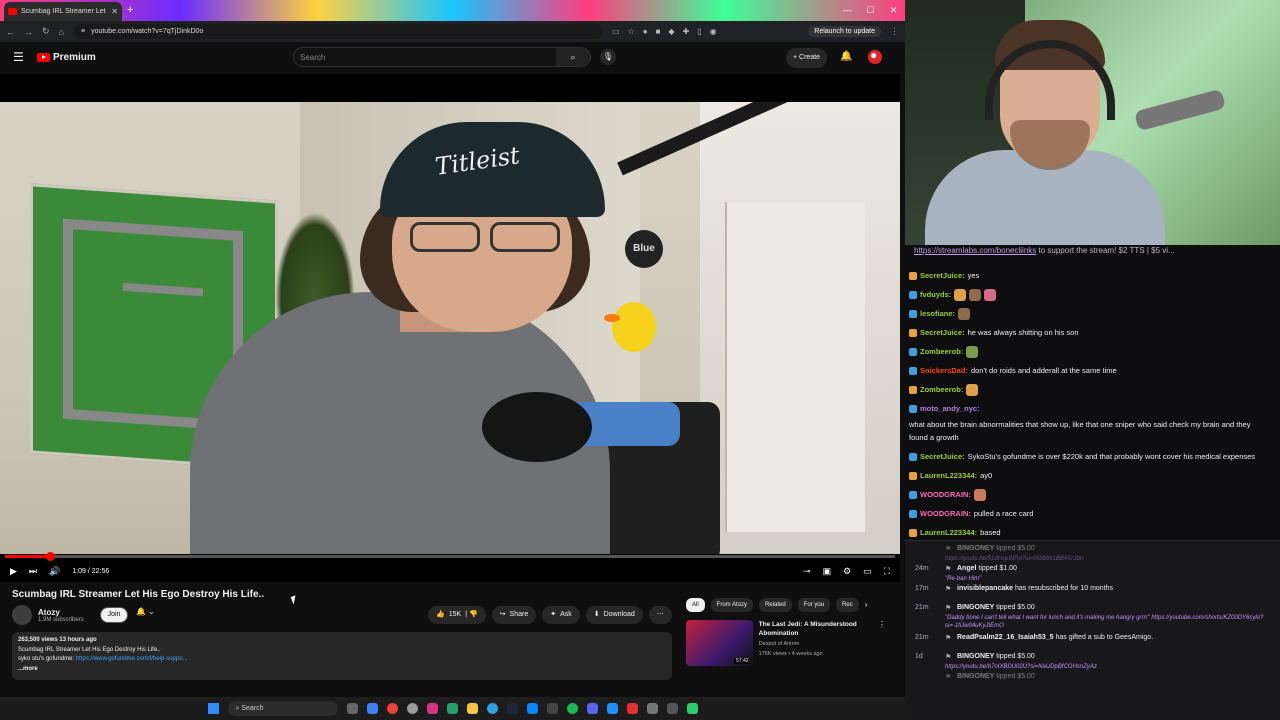 The height and width of the screenshot is (720, 1280). What do you see at coordinates (472, 708) in the screenshot?
I see `file-explorer-icon` at bounding box center [472, 708].